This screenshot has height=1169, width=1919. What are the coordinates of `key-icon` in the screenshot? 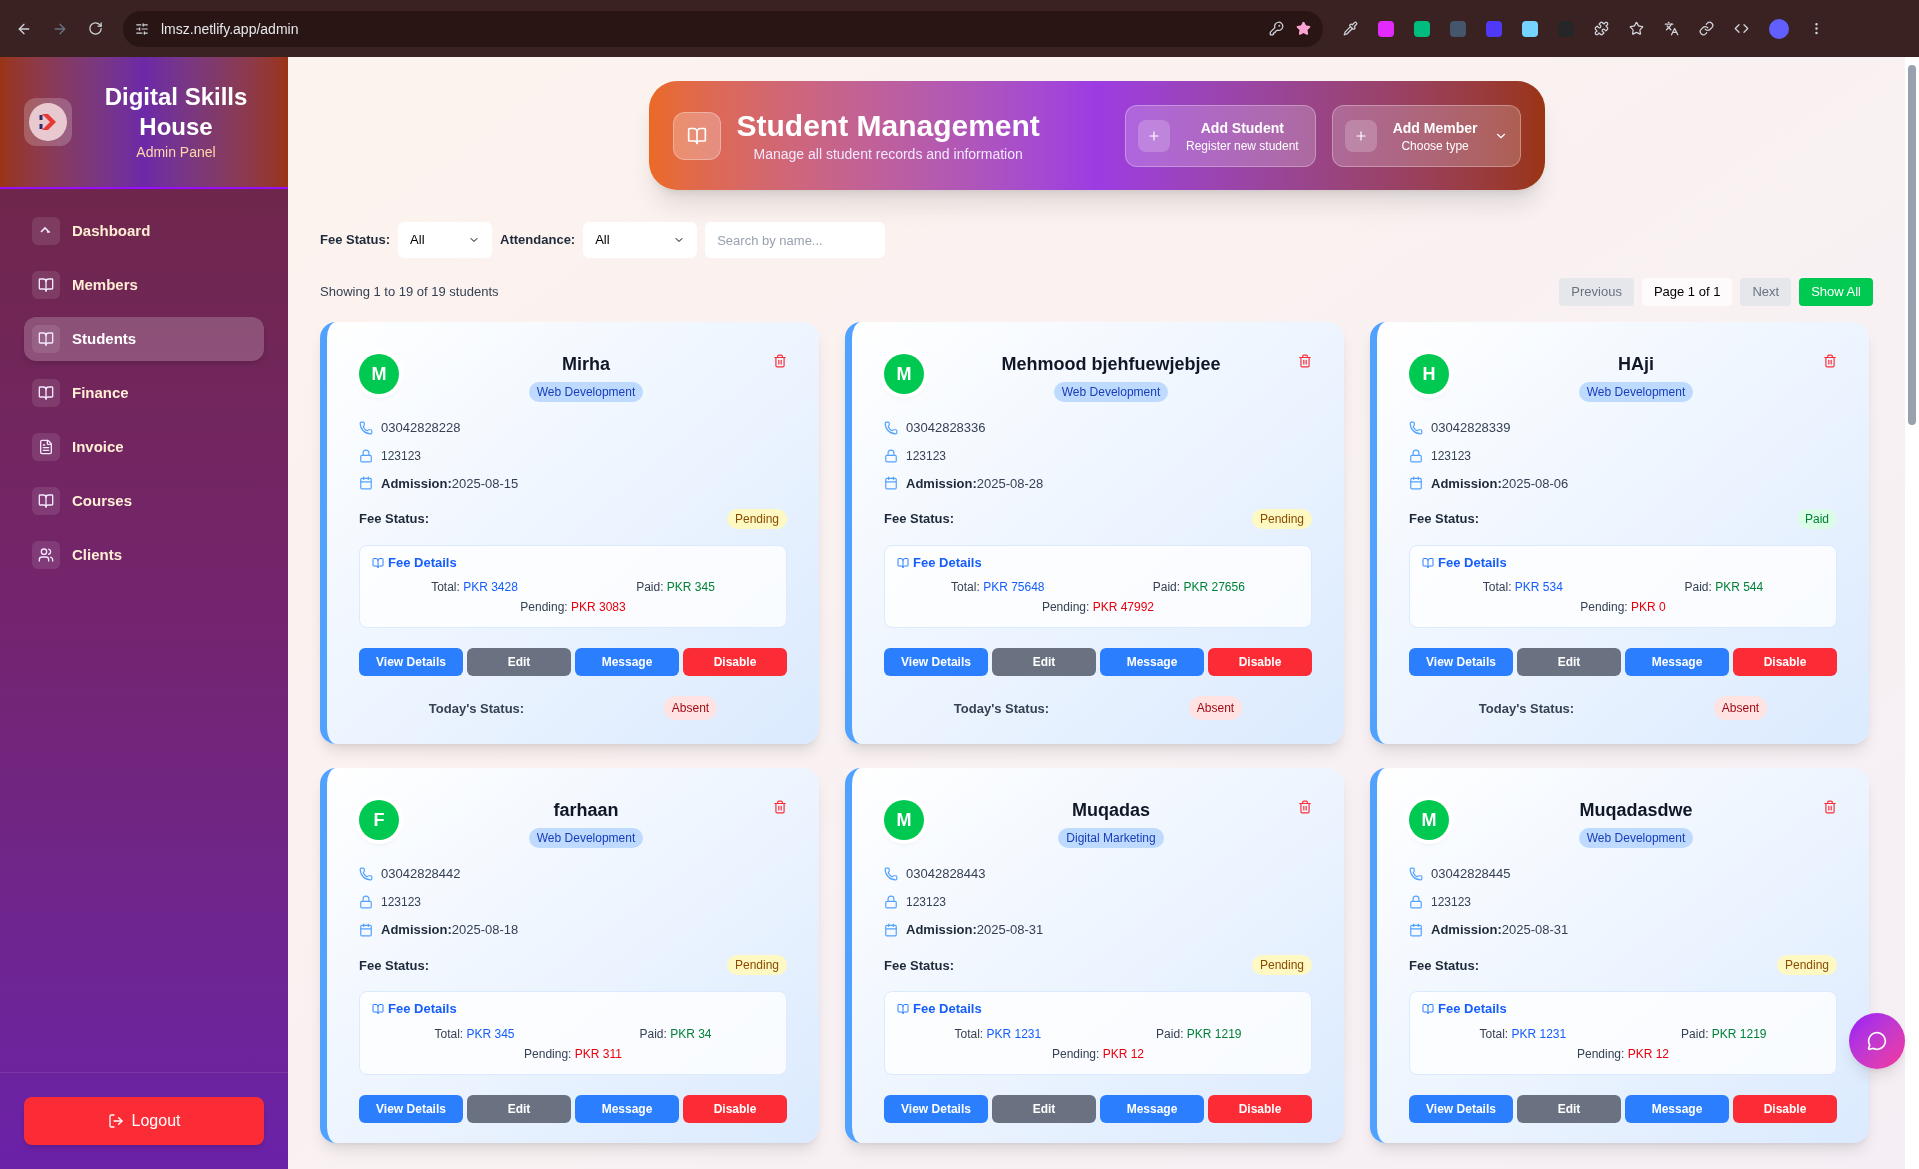 It's located at (1276, 28).